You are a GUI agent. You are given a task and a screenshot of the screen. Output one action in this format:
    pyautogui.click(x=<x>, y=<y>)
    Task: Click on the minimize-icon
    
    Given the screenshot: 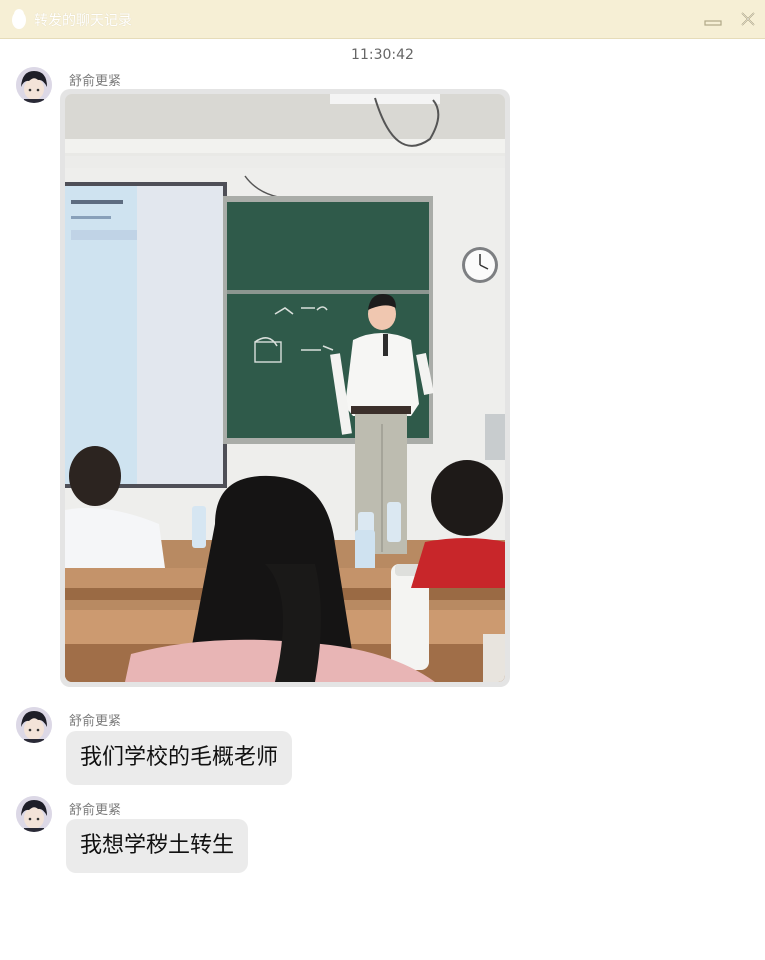 What is the action you would take?
    pyautogui.click(x=713, y=20)
    